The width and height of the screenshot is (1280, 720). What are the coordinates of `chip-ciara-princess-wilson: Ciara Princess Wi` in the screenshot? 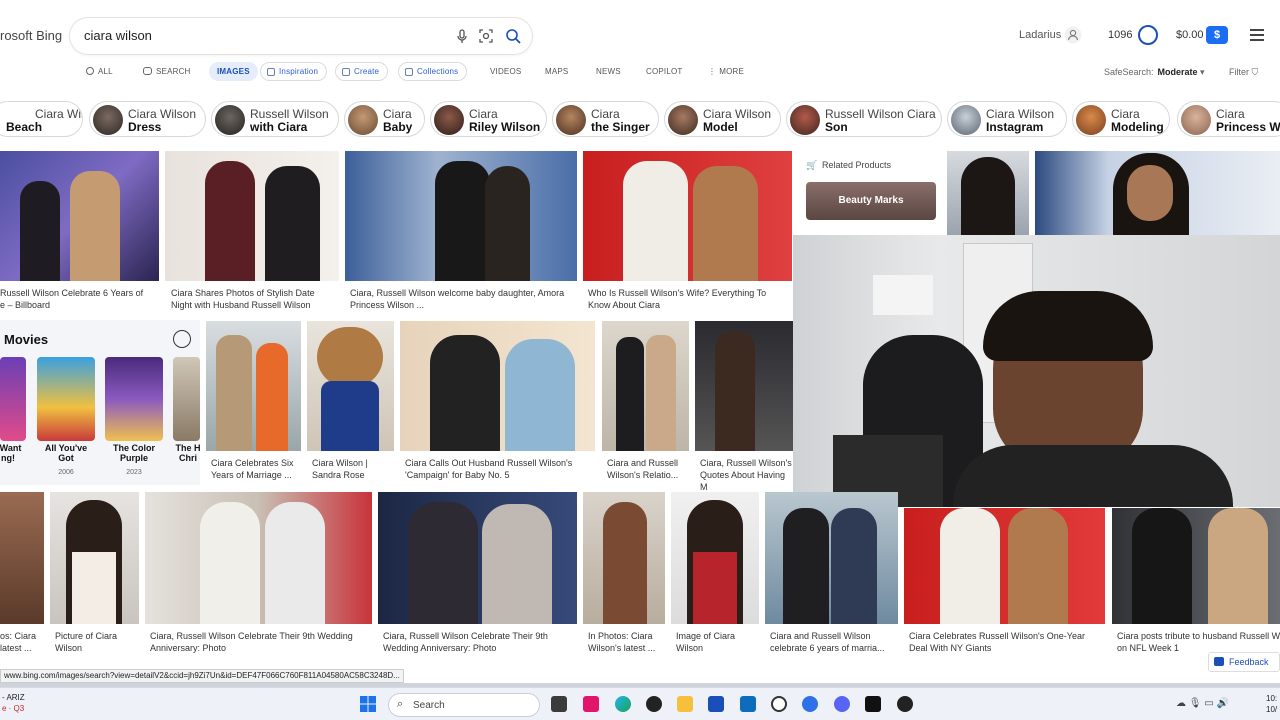 It's located at (1228, 119).